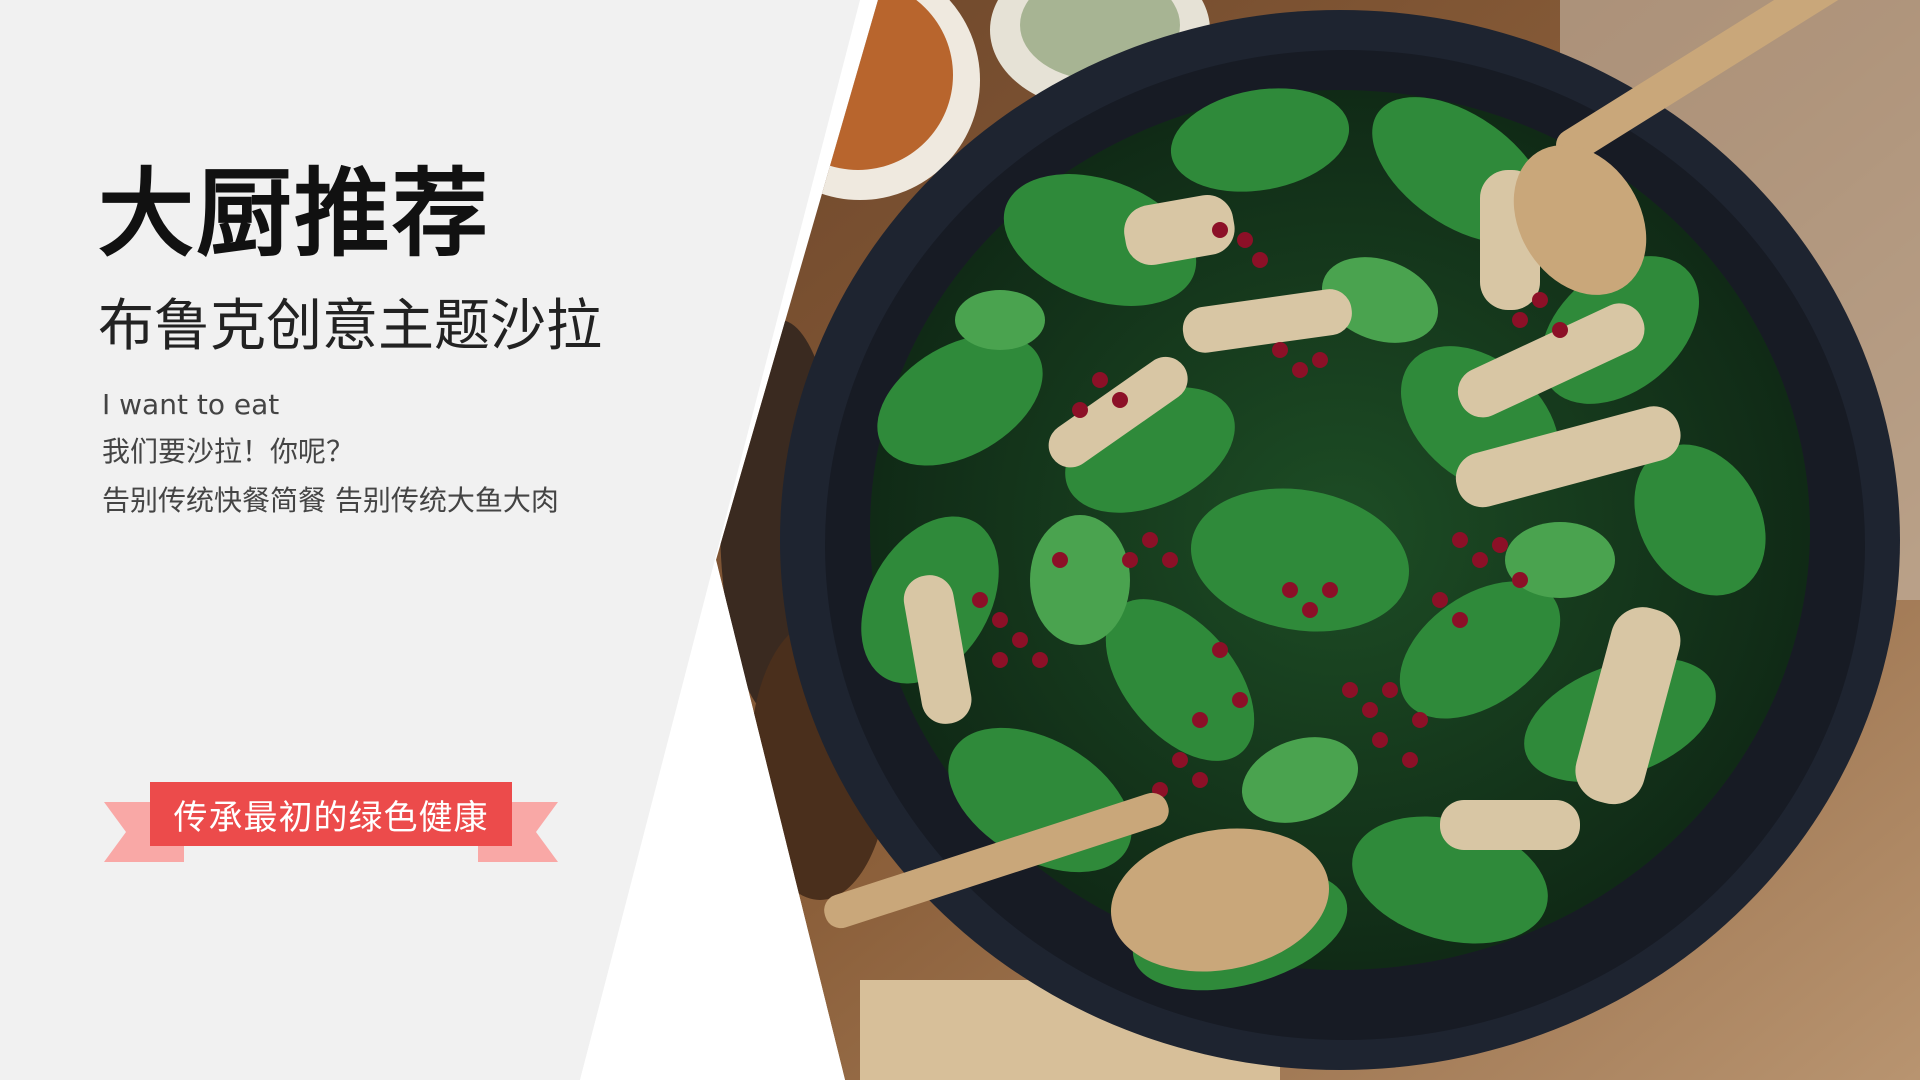  Describe the element at coordinates (228, 451) in the screenshot. I see `tagline-question: 我们要沙拉！你呢？` at that location.